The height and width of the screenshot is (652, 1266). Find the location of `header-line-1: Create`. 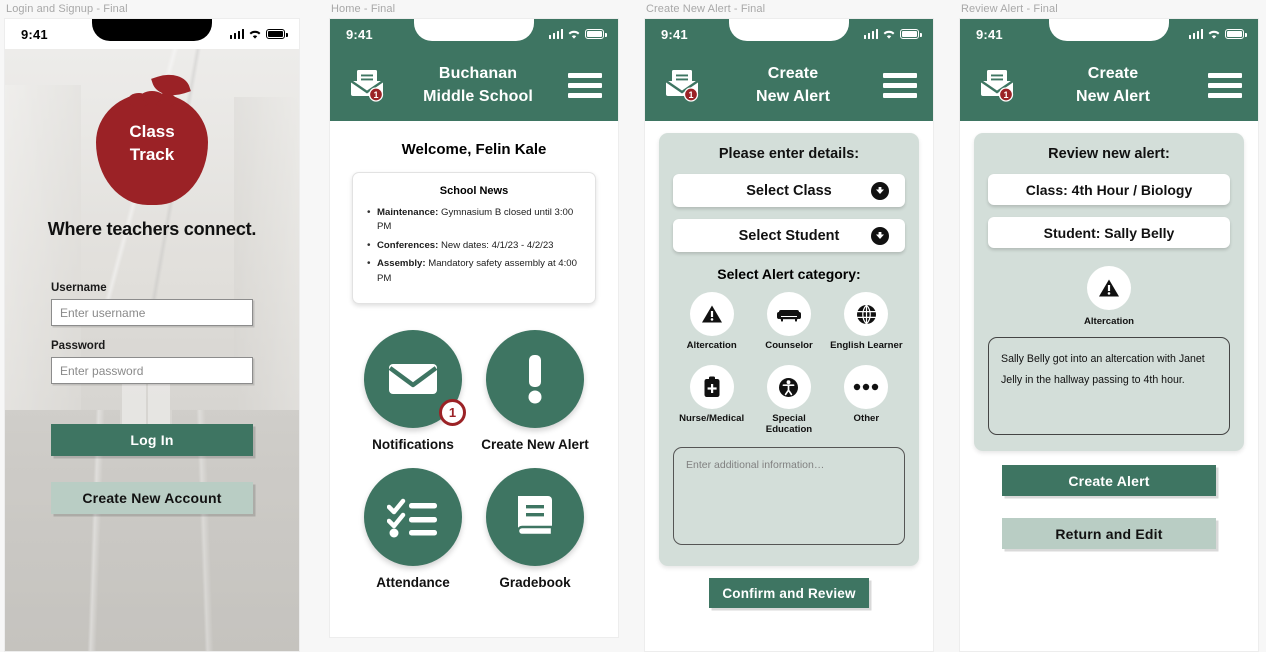

header-line-1: Create is located at coordinates (793, 73).